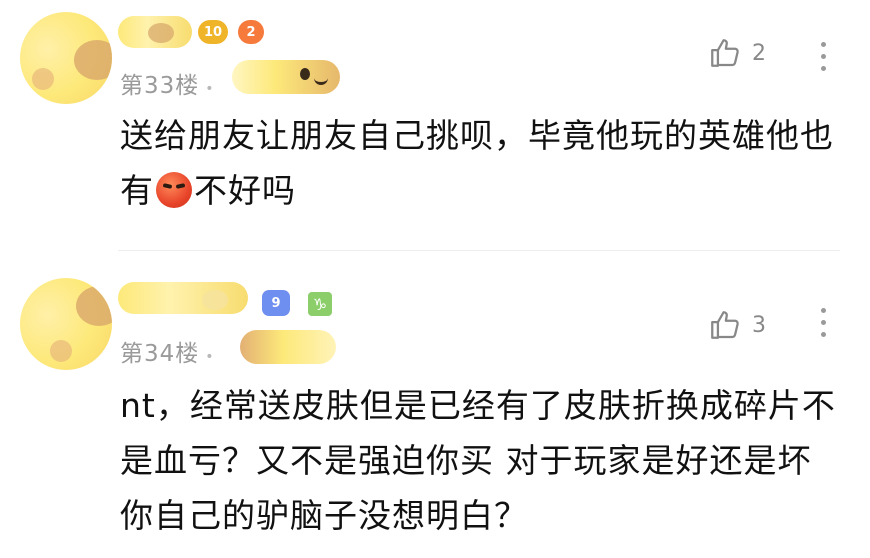 Image resolution: width=870 pixels, height=558 pixels. Describe the element at coordinates (759, 53) in the screenshot. I see `like-count: 2` at that location.